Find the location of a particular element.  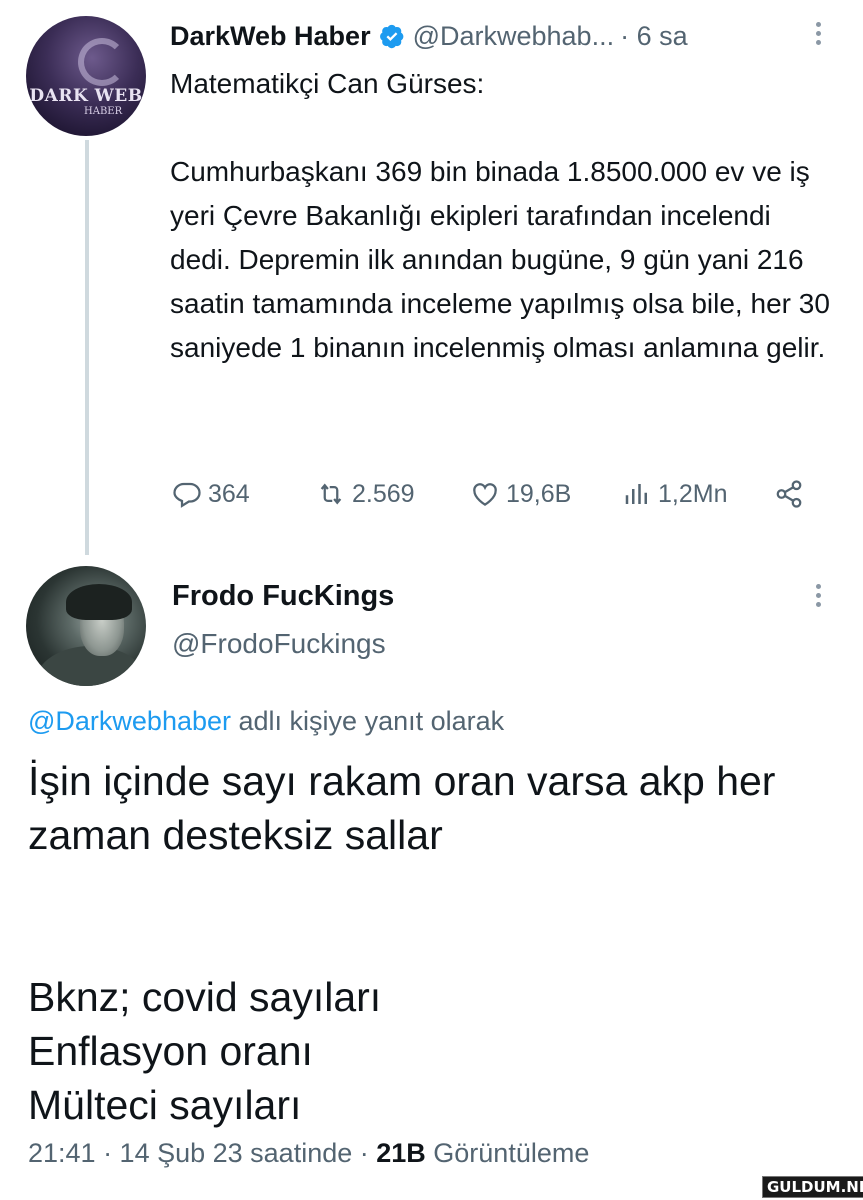

views-count: 1,2Mn is located at coordinates (693, 493).